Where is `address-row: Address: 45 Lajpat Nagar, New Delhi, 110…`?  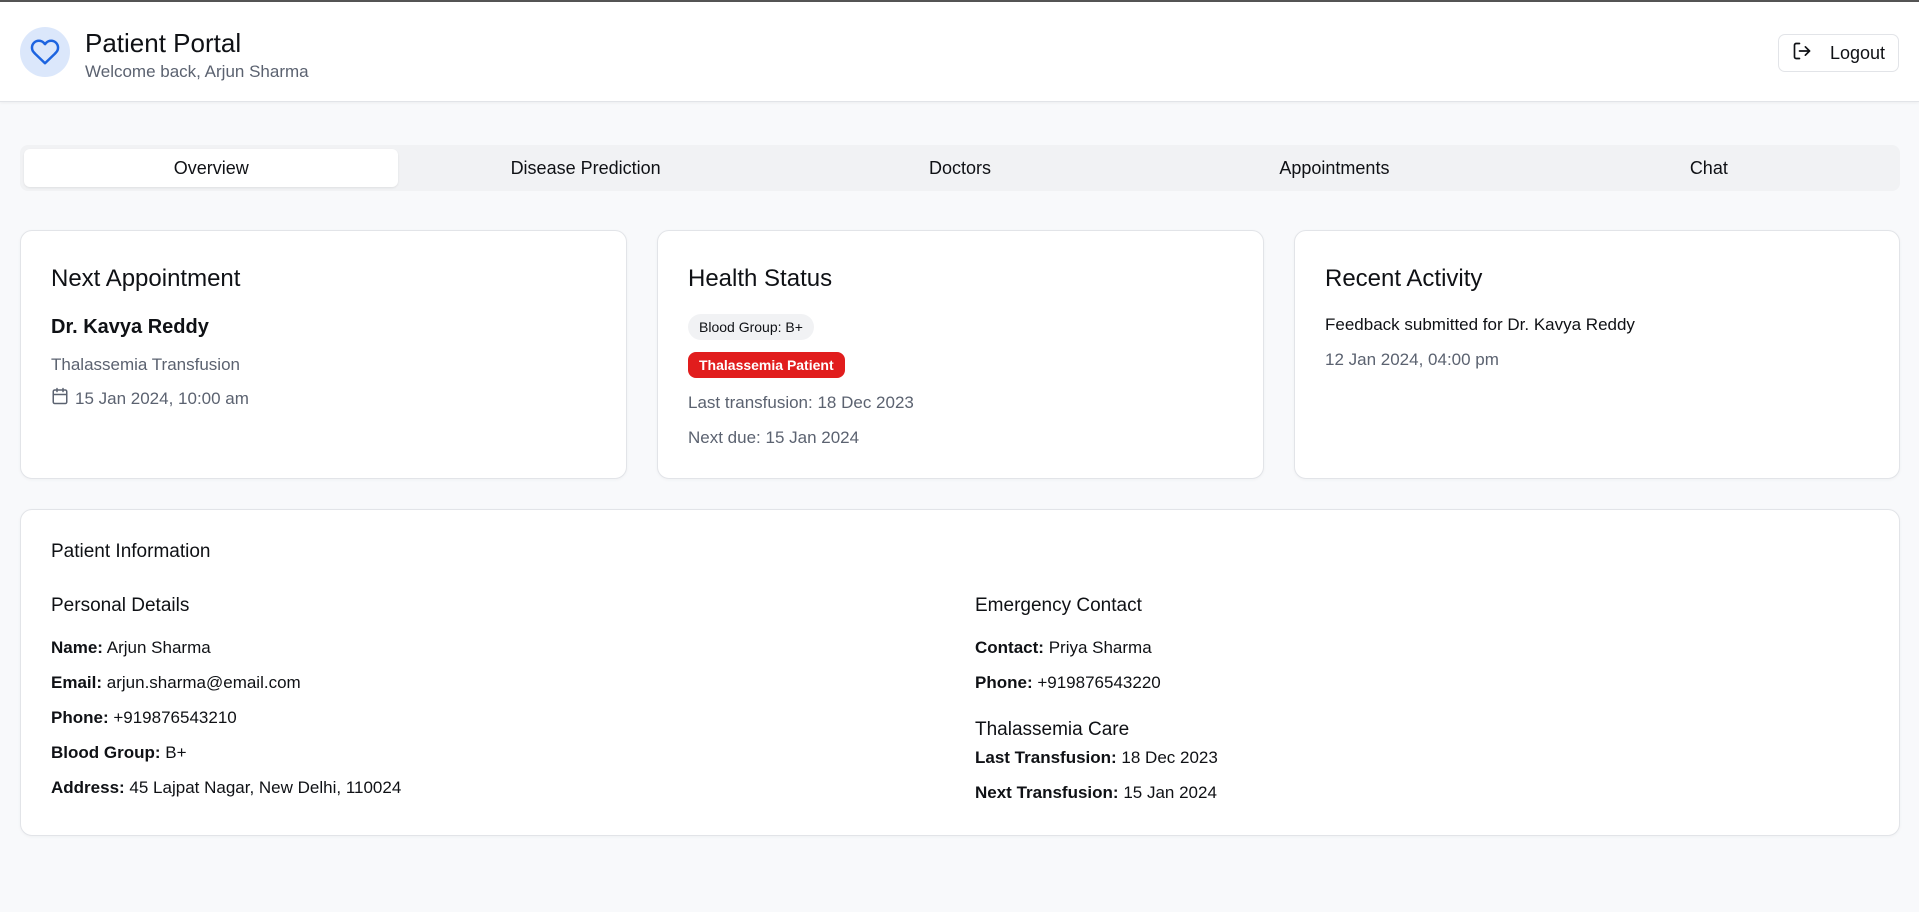
address-row: Address: 45 Lajpat Nagar, New Delhi, 110… is located at coordinates (226, 787).